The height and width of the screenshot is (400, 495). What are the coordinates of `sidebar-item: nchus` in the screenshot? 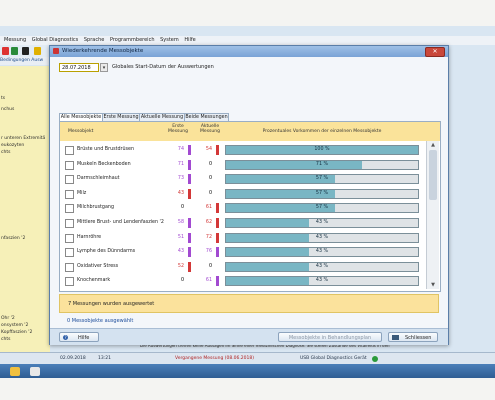 It's located at (7, 109).